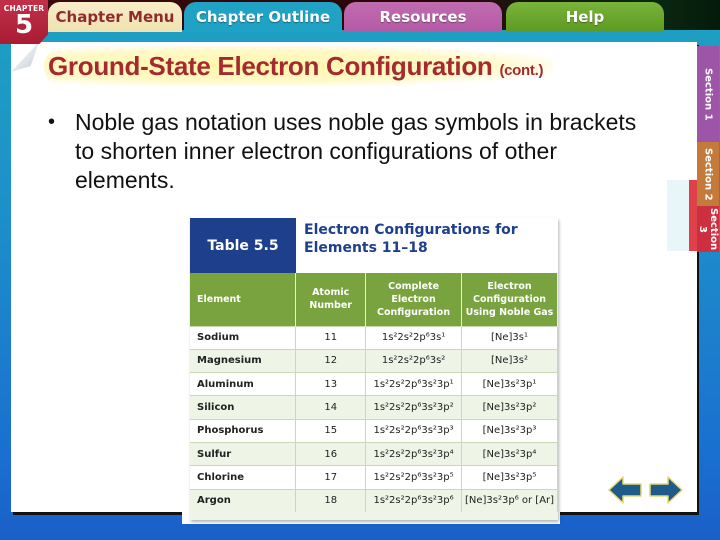 Image resolution: width=720 pixels, height=540 pixels. Describe the element at coordinates (509, 384) in the screenshot. I see `cell-noble-gas-configuration: [Ne]3s²3p¹` at that location.